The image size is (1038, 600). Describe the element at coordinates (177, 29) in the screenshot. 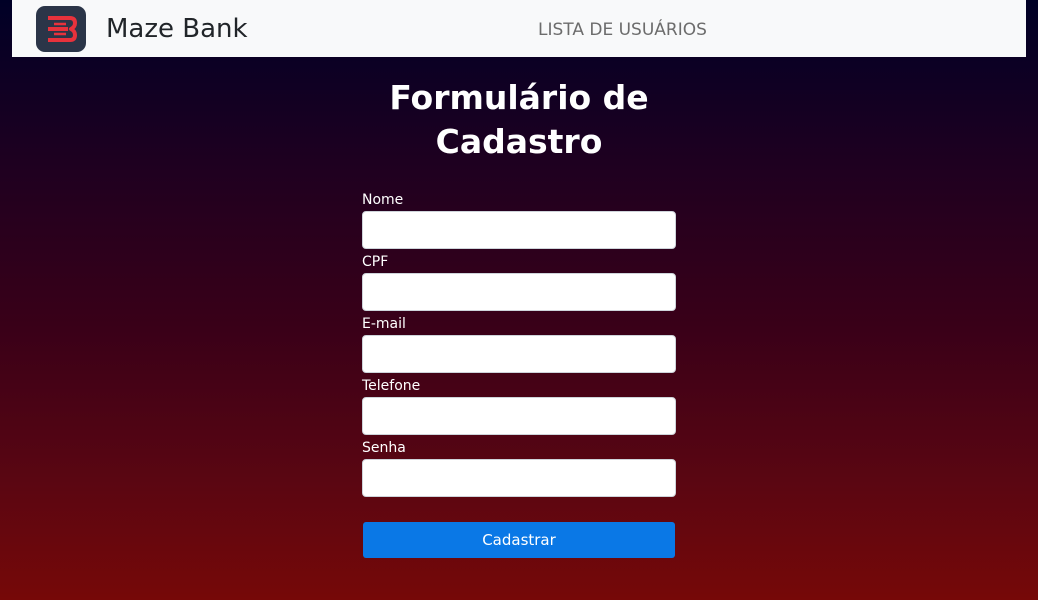

I see `brand-name: Maze Bank` at that location.